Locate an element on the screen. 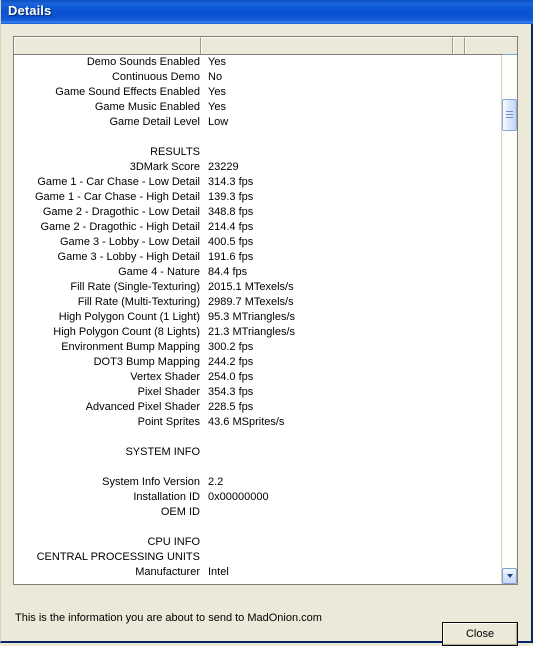 This screenshot has height=646, width=533. close-button: Close is located at coordinates (480, 634).